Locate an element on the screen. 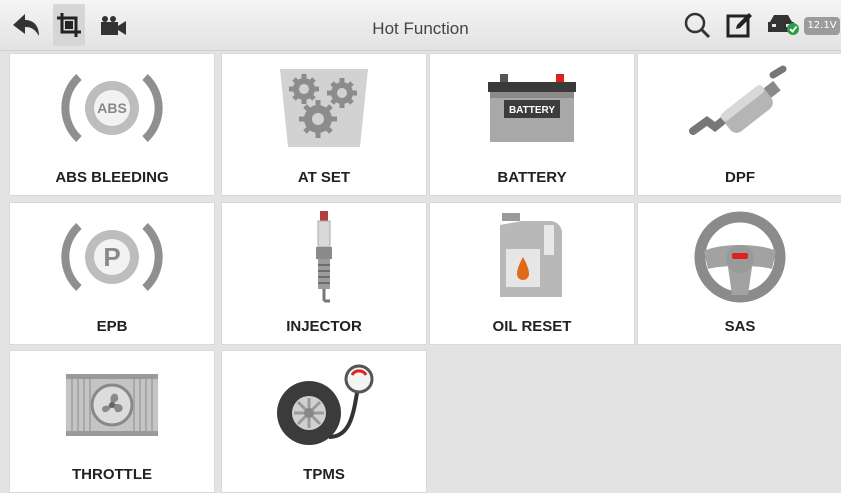 The height and width of the screenshot is (493, 841). search-button is located at coordinates (697, 25).